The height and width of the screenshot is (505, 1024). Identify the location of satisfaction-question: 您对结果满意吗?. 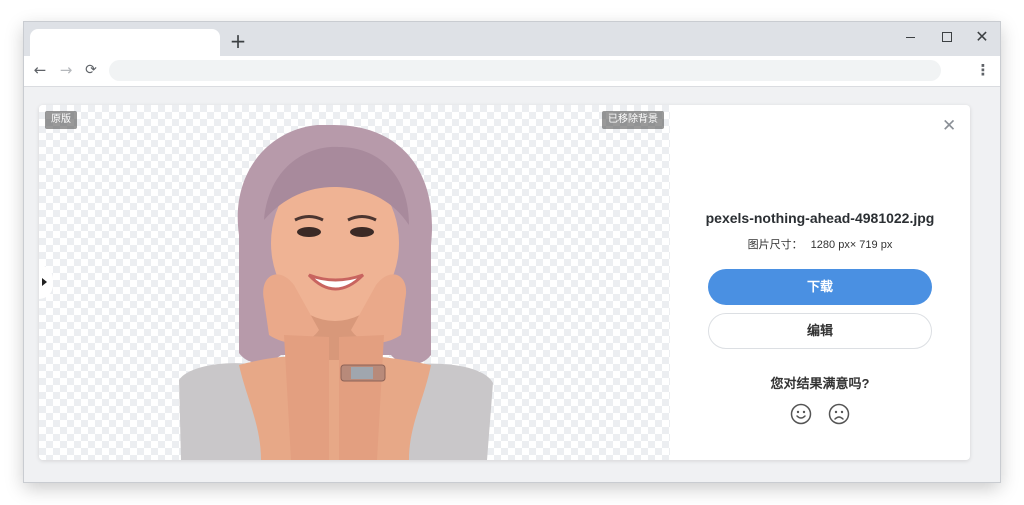
(820, 383).